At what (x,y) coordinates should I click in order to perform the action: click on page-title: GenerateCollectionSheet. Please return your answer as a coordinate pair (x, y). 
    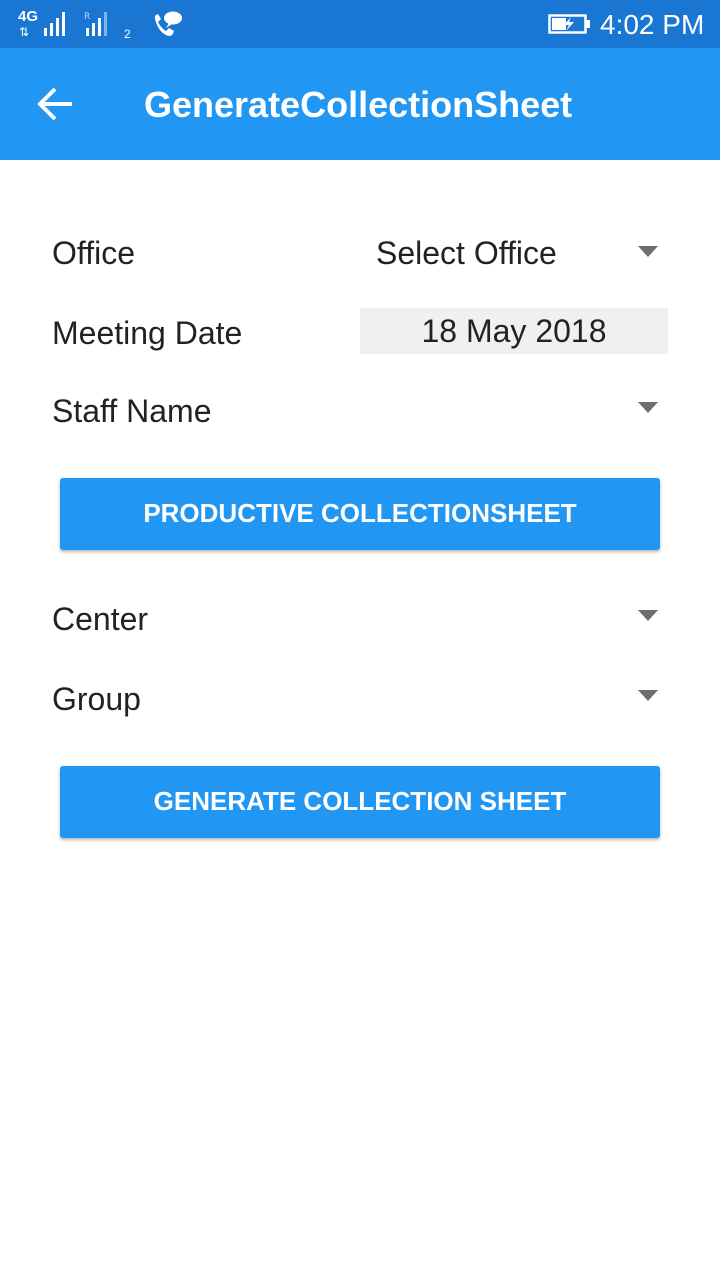
    Looking at the image, I should click on (358, 104).